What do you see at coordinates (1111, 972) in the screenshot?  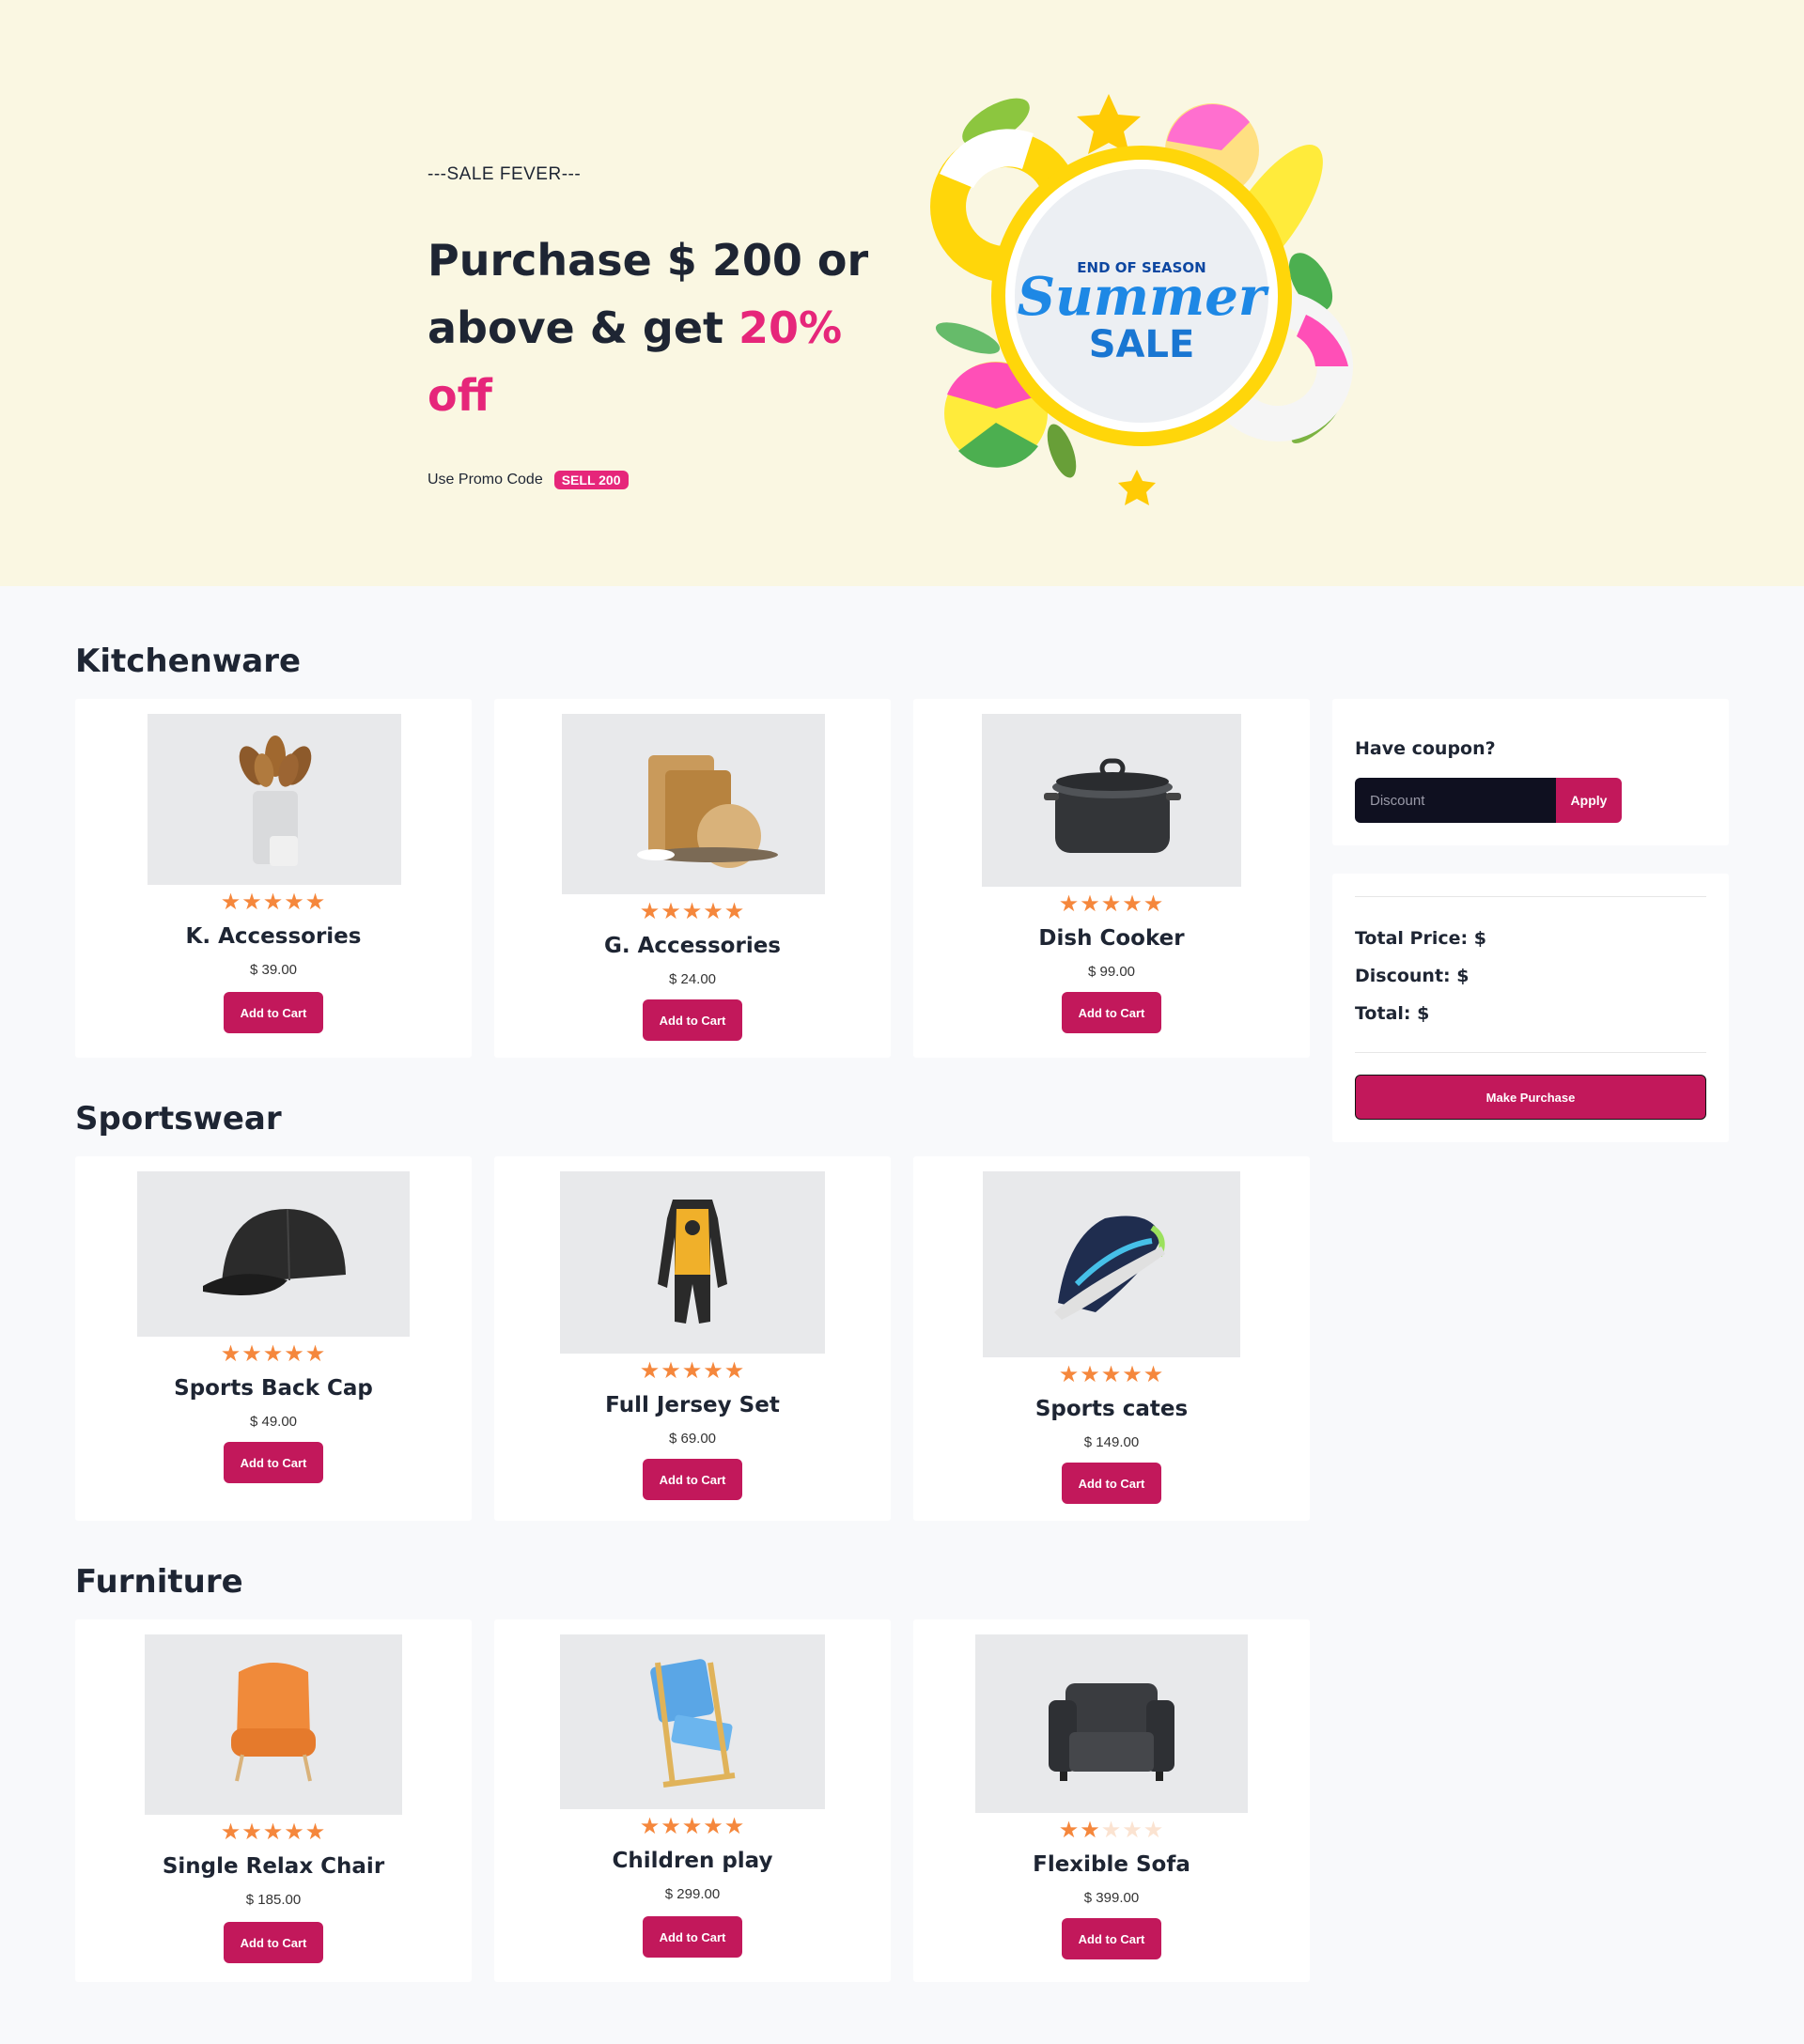 I see `product-price: $ 99.00` at bounding box center [1111, 972].